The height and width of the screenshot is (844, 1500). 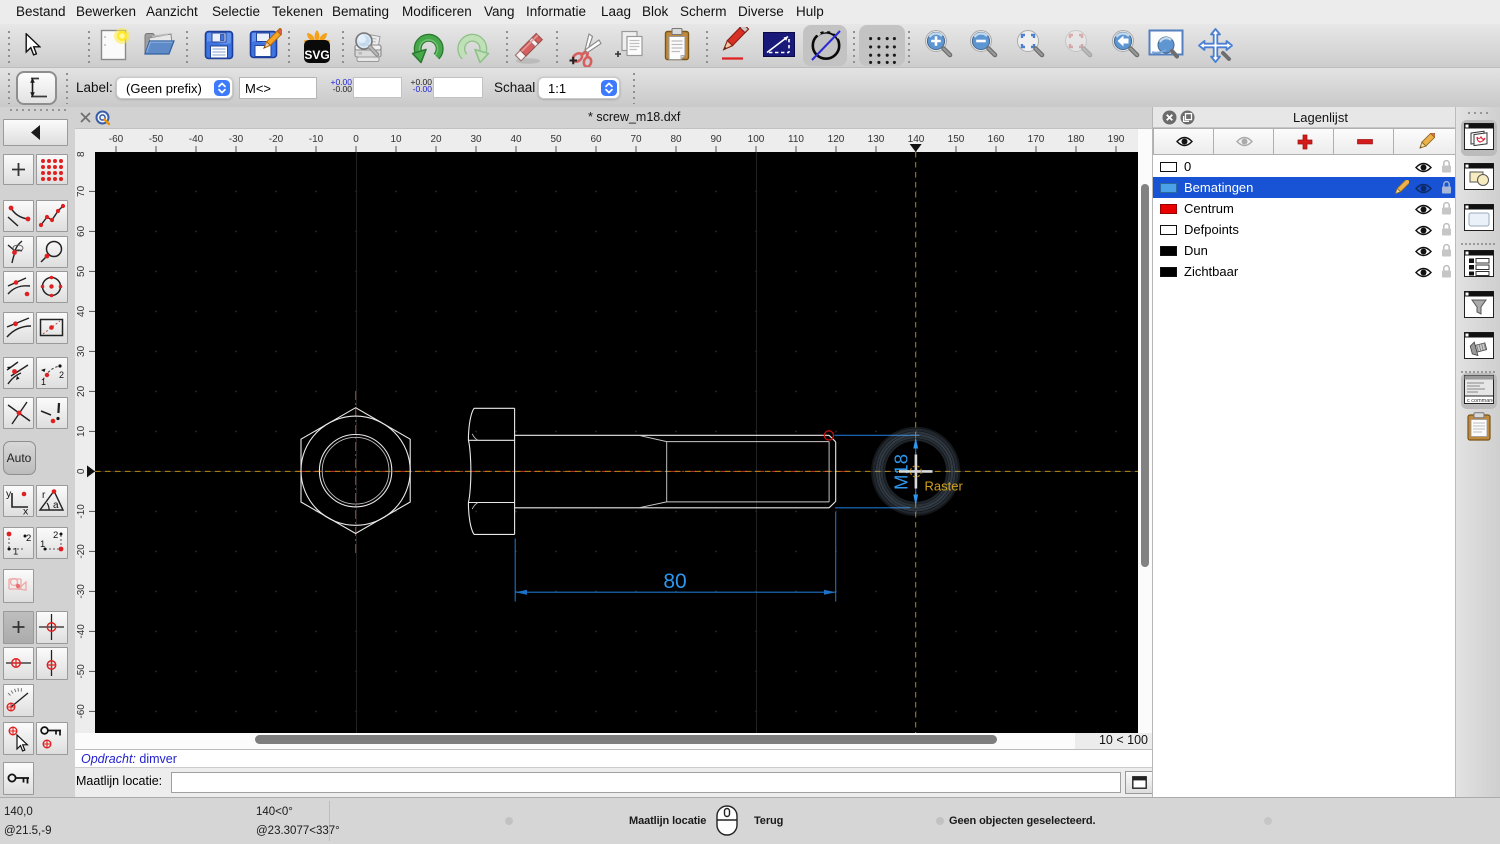 I want to click on svg-text: SVG, so click(x=316, y=55).